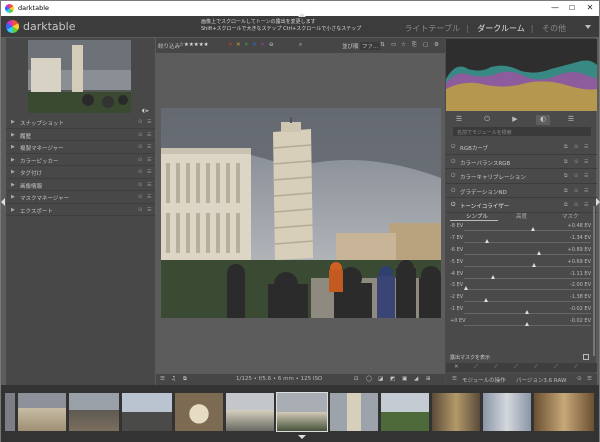  Describe the element at coordinates (521, 162) in the screenshot. I see `module-color-balance-rgb: ⏻ カラーバランスRGB ⧉ ⊙ ☰` at that location.